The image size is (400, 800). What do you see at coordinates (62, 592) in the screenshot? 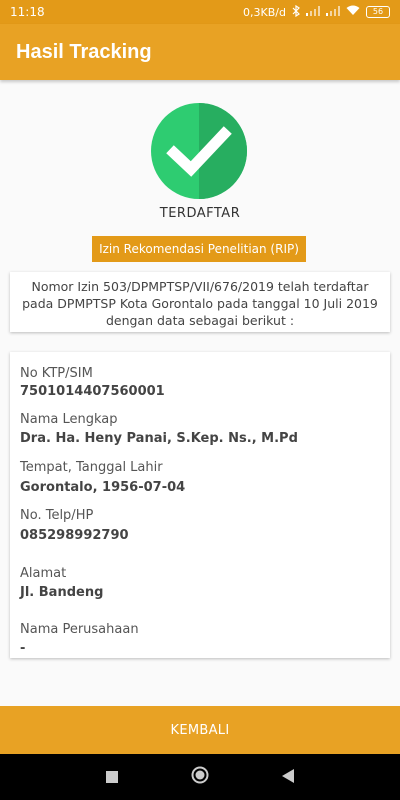
I see `field-value-address: Jl. Bandeng` at bounding box center [62, 592].